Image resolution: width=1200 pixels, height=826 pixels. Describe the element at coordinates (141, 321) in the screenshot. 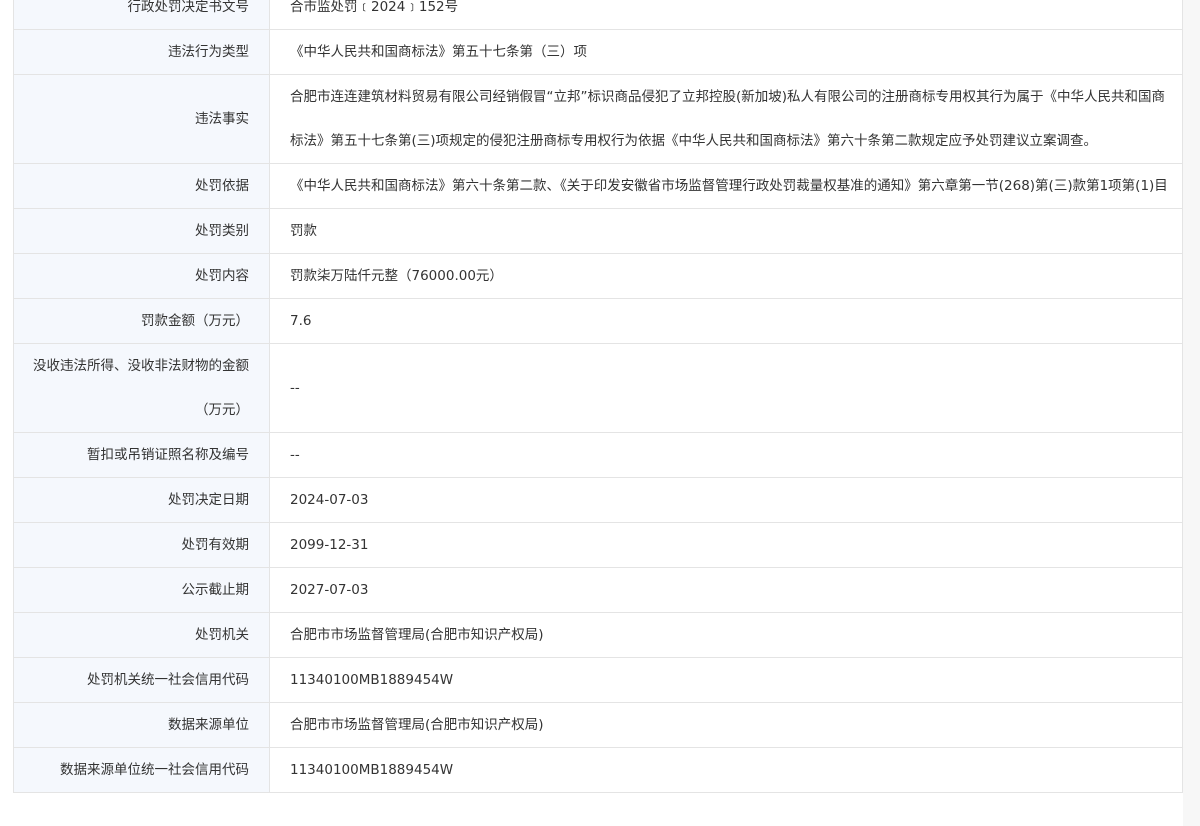

I see `row-label-fine-amount: 罚款金额（万元）` at that location.